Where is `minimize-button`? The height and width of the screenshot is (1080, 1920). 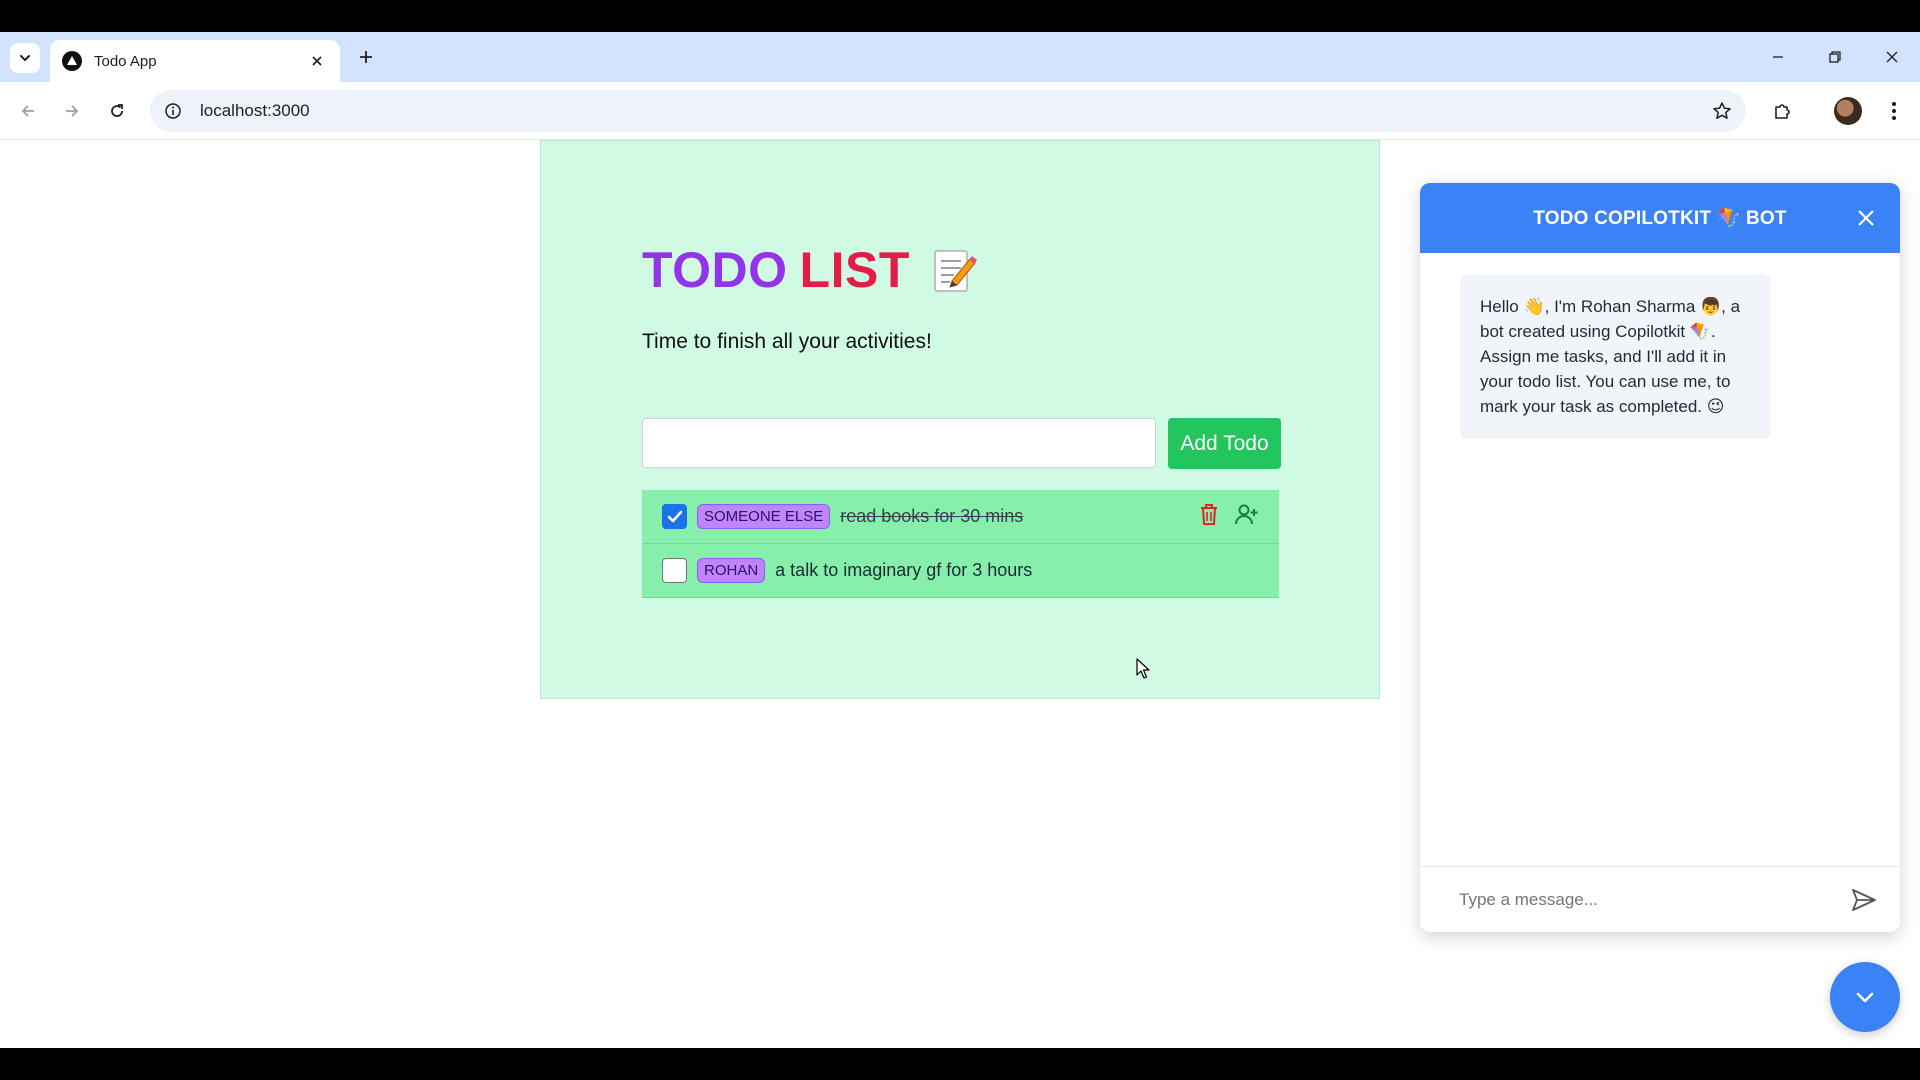
minimize-button is located at coordinates (1777, 57).